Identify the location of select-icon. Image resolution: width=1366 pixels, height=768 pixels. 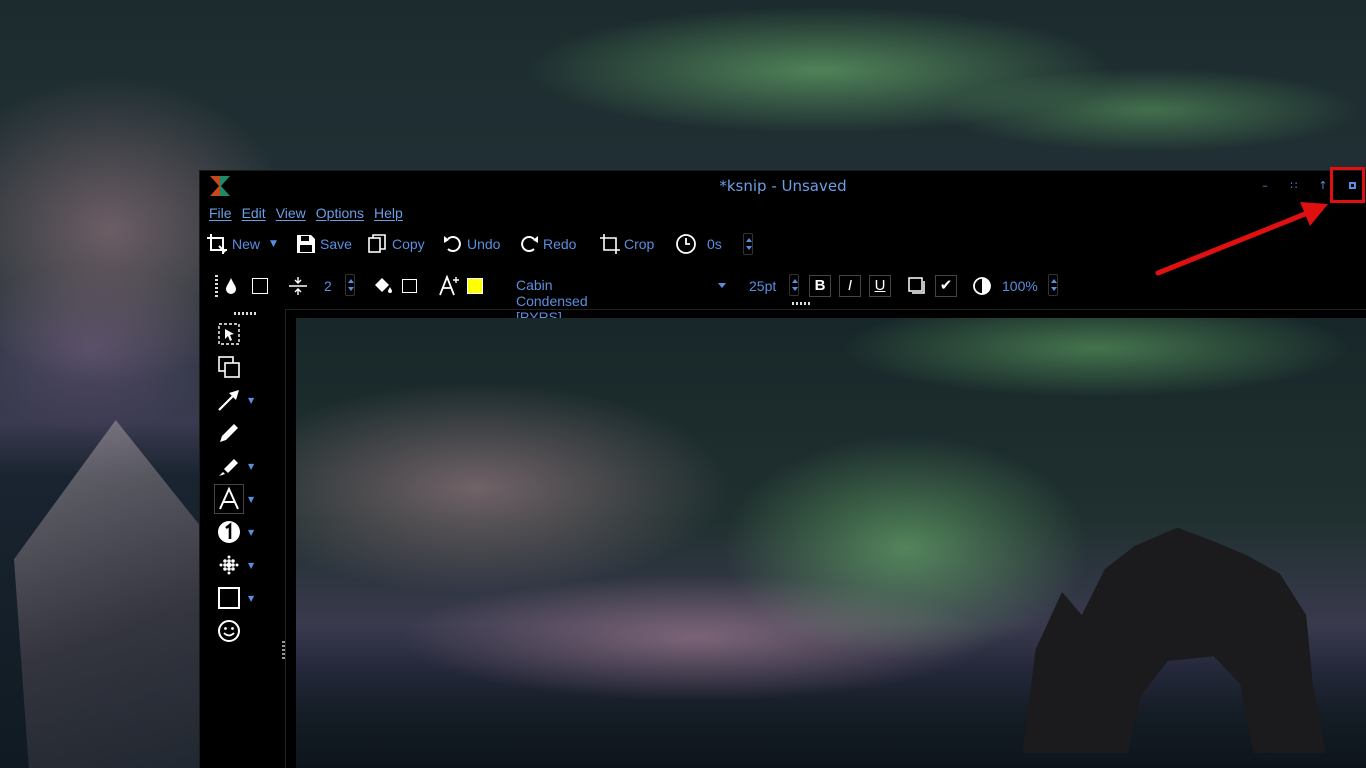
(229, 334).